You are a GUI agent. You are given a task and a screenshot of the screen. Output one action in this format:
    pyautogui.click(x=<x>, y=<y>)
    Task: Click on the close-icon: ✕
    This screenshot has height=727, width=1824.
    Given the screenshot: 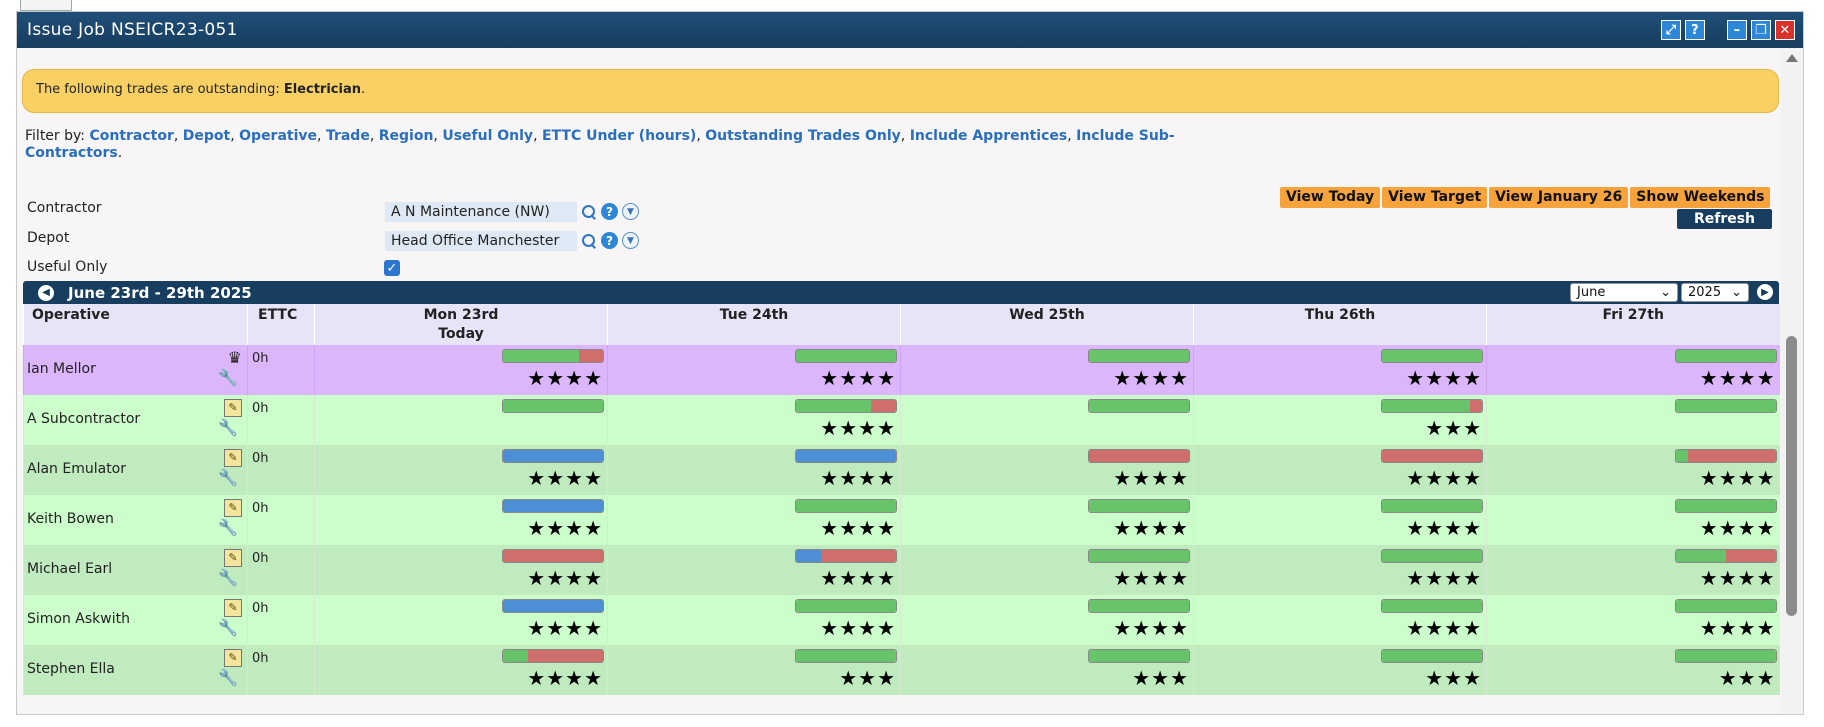 What is the action you would take?
    pyautogui.click(x=1785, y=30)
    